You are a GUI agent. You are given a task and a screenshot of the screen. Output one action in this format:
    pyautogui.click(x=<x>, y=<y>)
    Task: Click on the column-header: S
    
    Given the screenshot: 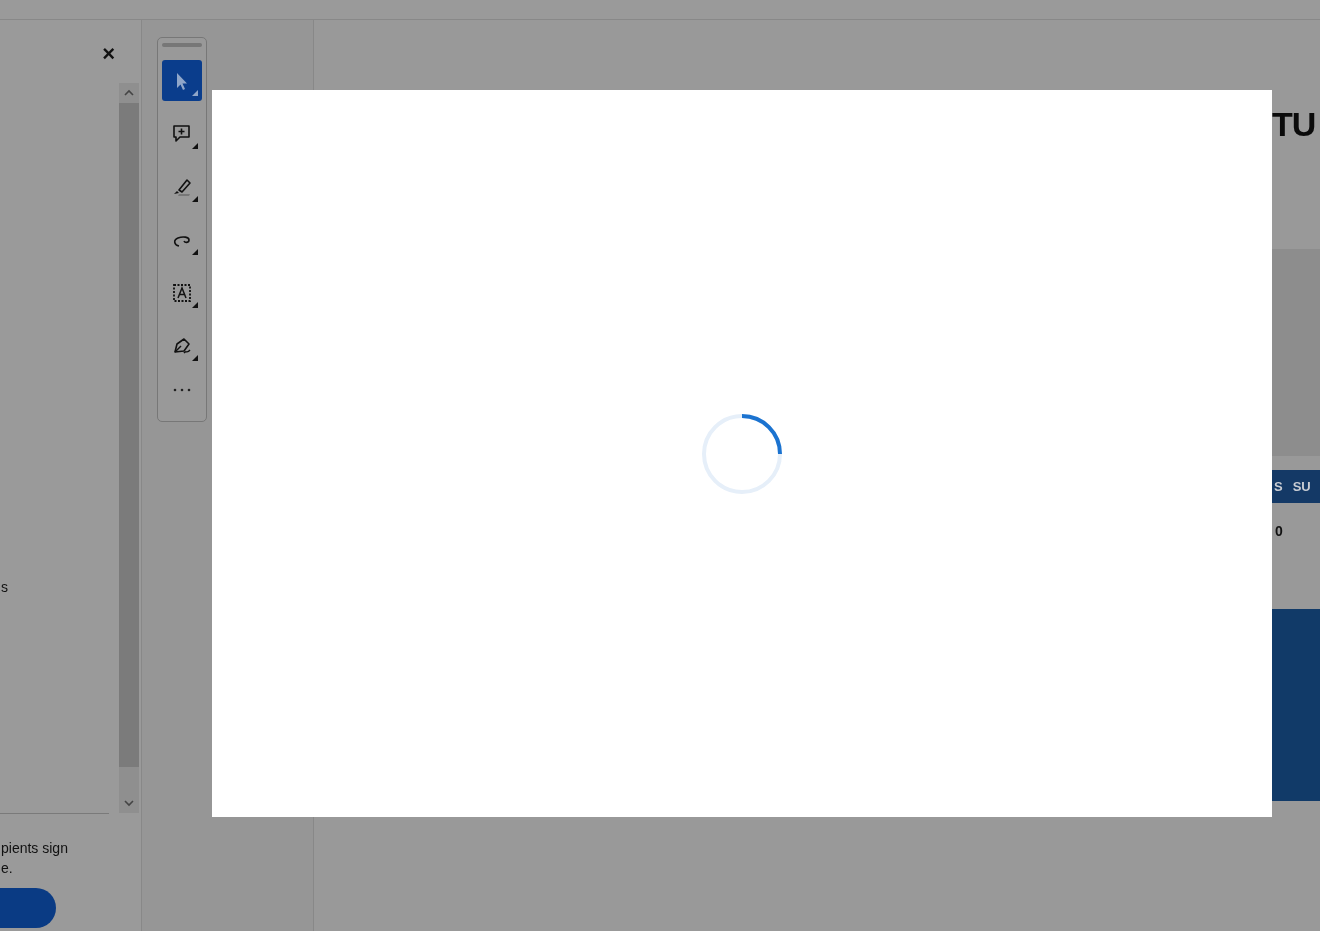 What is the action you would take?
    pyautogui.click(x=1278, y=486)
    